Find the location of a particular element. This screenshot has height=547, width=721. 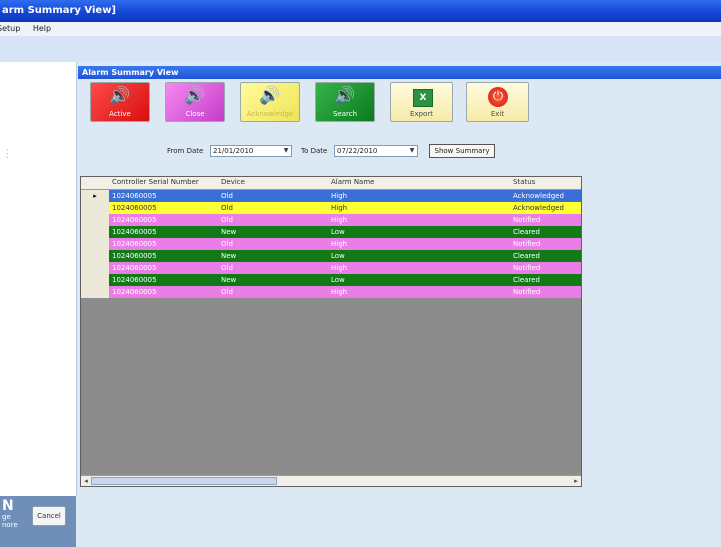

exit-button: ⏻ Exit is located at coordinates (497, 102).